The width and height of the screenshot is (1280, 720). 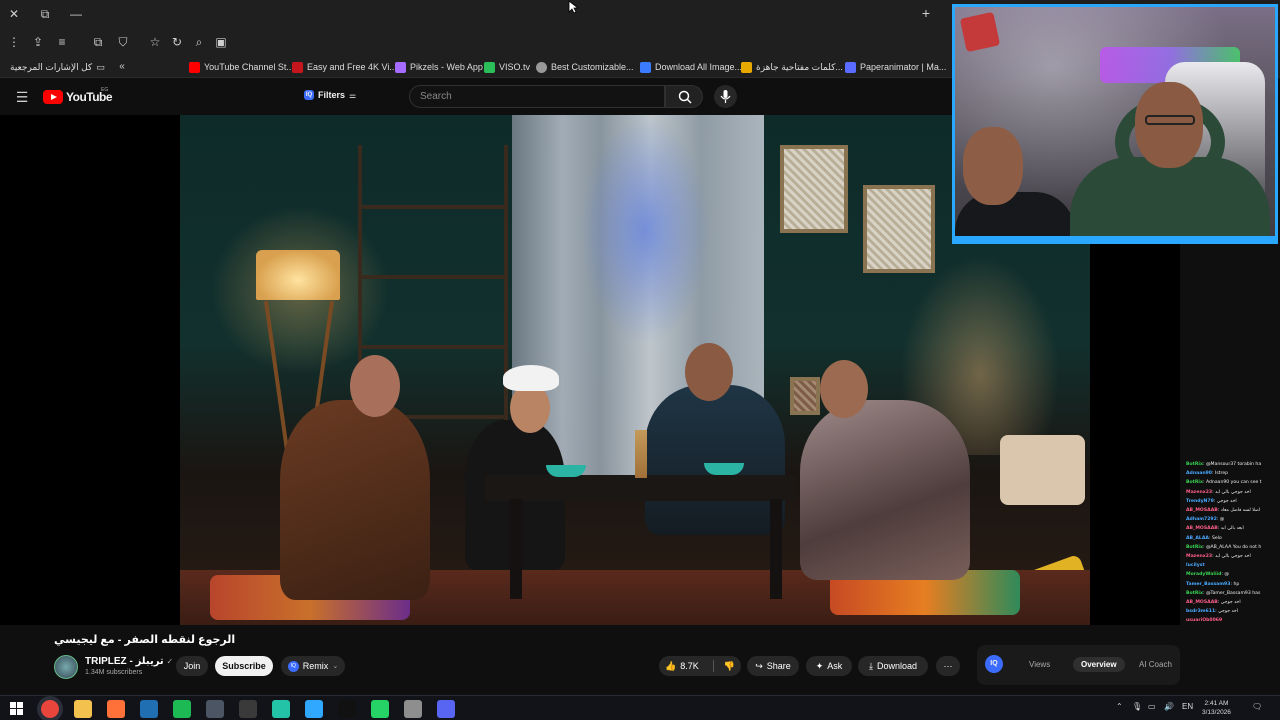 I want to click on remix-button: IQ Remix ⌄, so click(x=313, y=666).